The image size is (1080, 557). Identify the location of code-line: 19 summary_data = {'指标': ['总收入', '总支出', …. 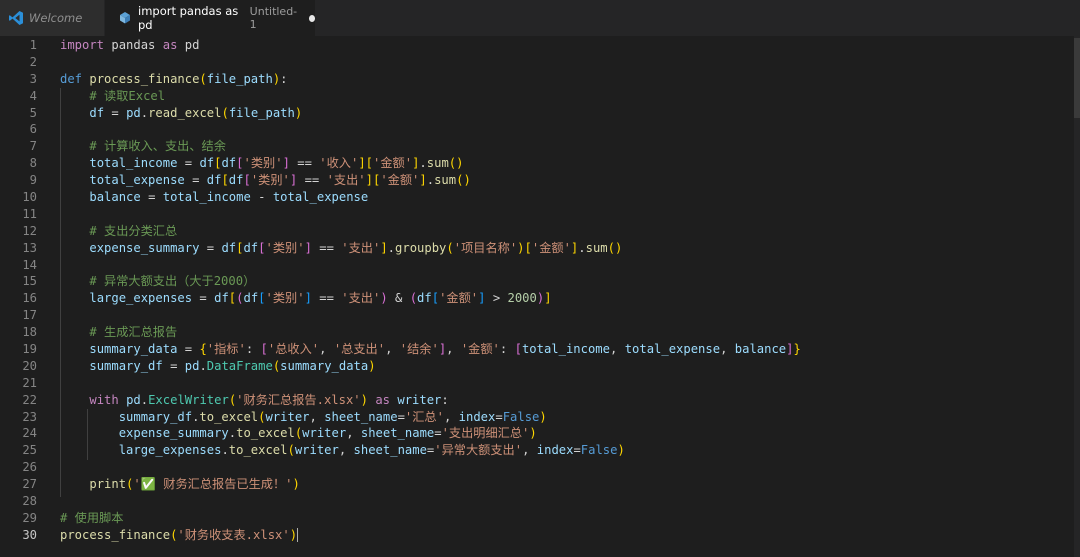
(540, 349).